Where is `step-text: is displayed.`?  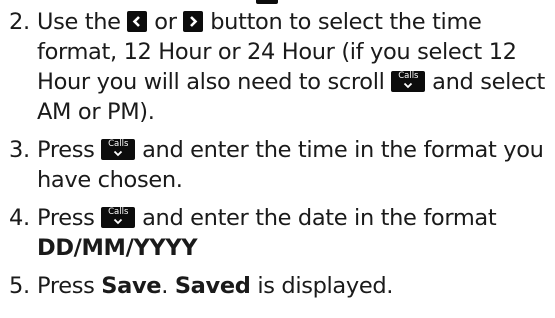 step-text: is displayed. is located at coordinates (325, 286).